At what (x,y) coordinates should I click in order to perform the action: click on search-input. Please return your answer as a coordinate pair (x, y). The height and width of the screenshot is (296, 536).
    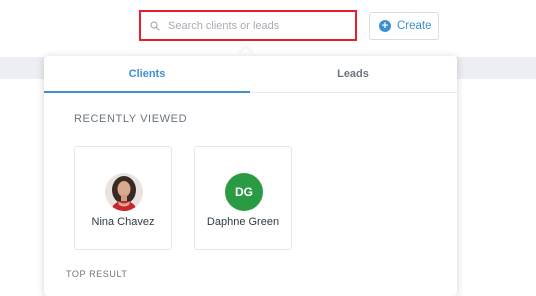
    Looking at the image, I should click on (258, 25).